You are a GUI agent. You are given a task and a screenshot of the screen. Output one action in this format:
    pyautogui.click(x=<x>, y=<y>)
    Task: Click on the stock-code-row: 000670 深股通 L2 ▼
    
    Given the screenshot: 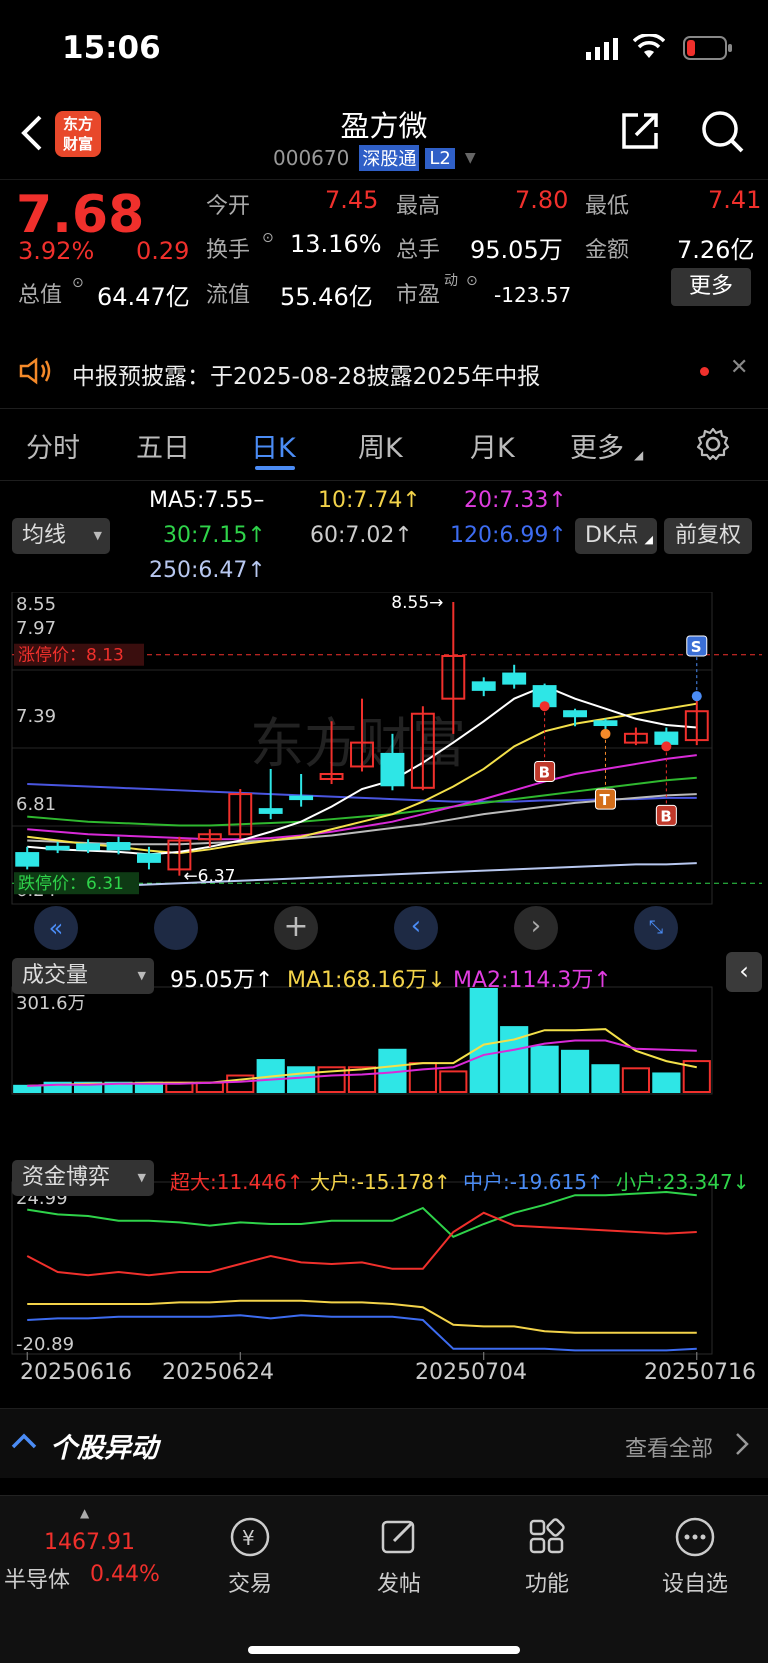 What is the action you would take?
    pyautogui.click(x=374, y=158)
    